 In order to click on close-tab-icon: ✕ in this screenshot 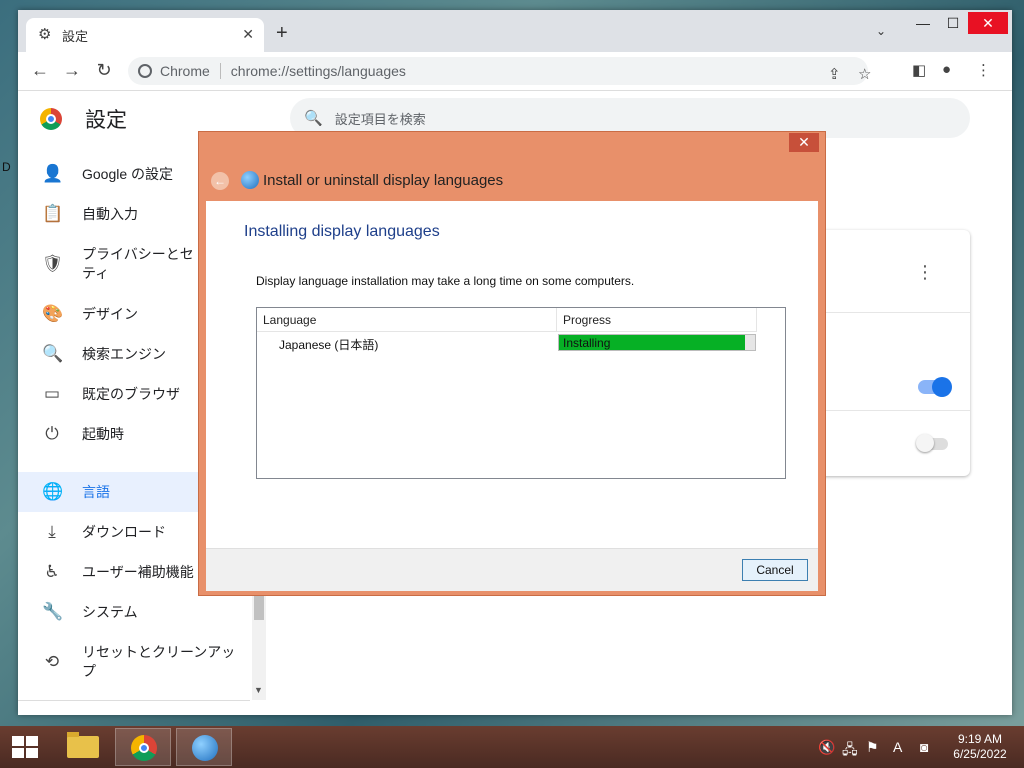, I will do `click(248, 34)`.